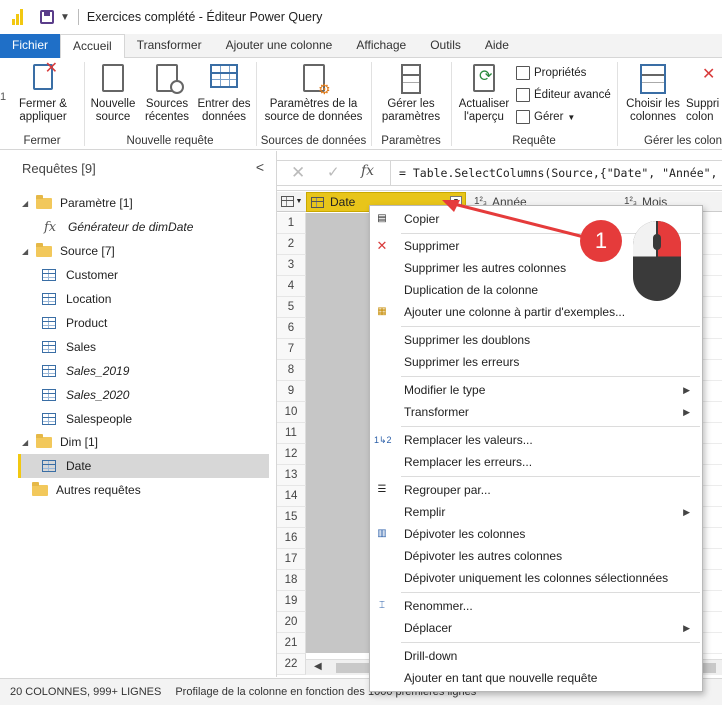 The image size is (722, 705). Describe the element at coordinates (143, 419) in the screenshot. I see `query-item-salespeople: Salespeople` at that location.